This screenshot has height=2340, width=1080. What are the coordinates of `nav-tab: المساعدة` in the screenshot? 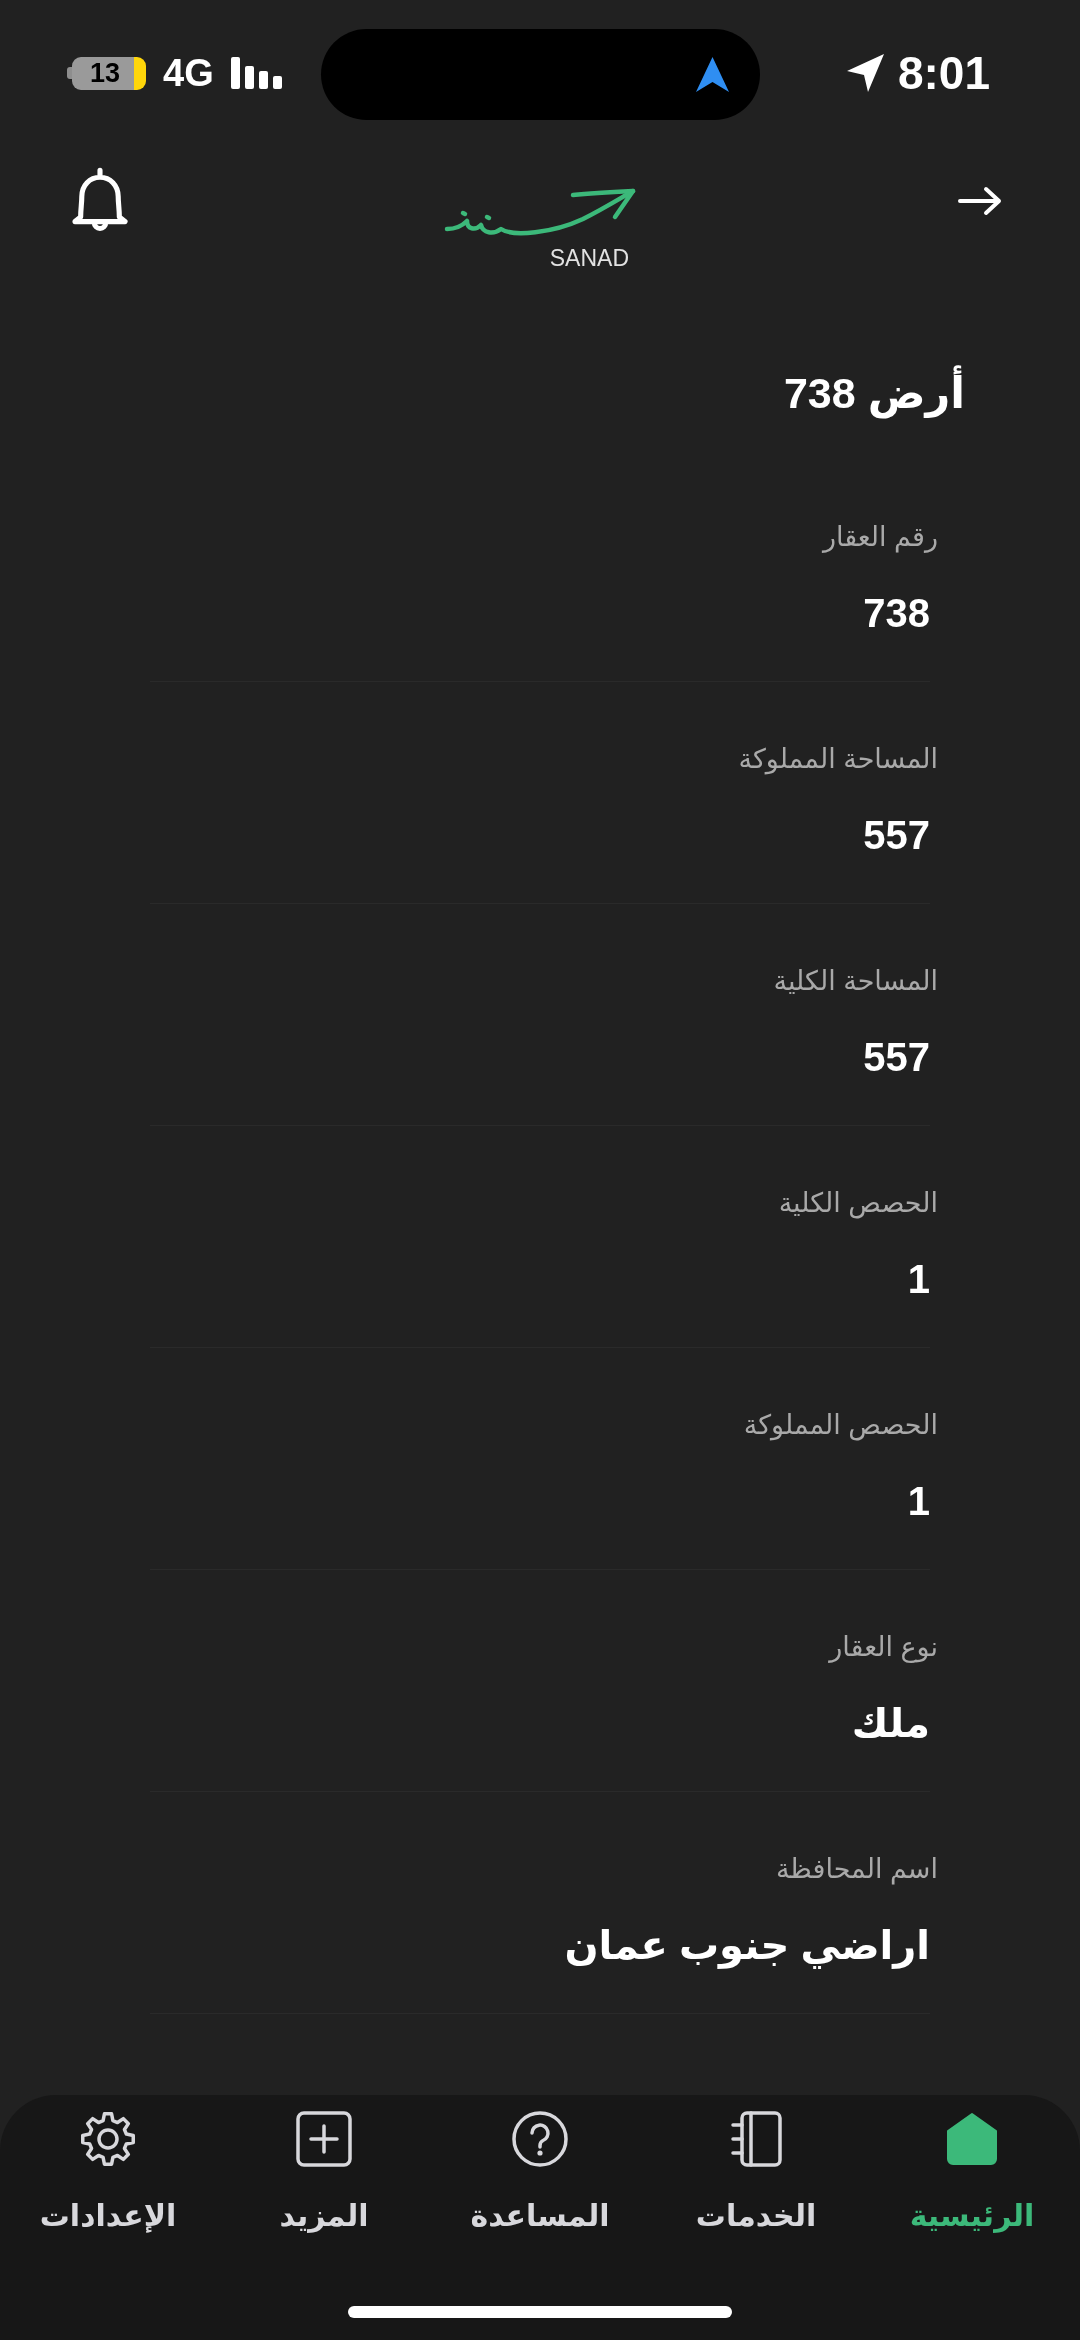 It's located at (540, 2165).